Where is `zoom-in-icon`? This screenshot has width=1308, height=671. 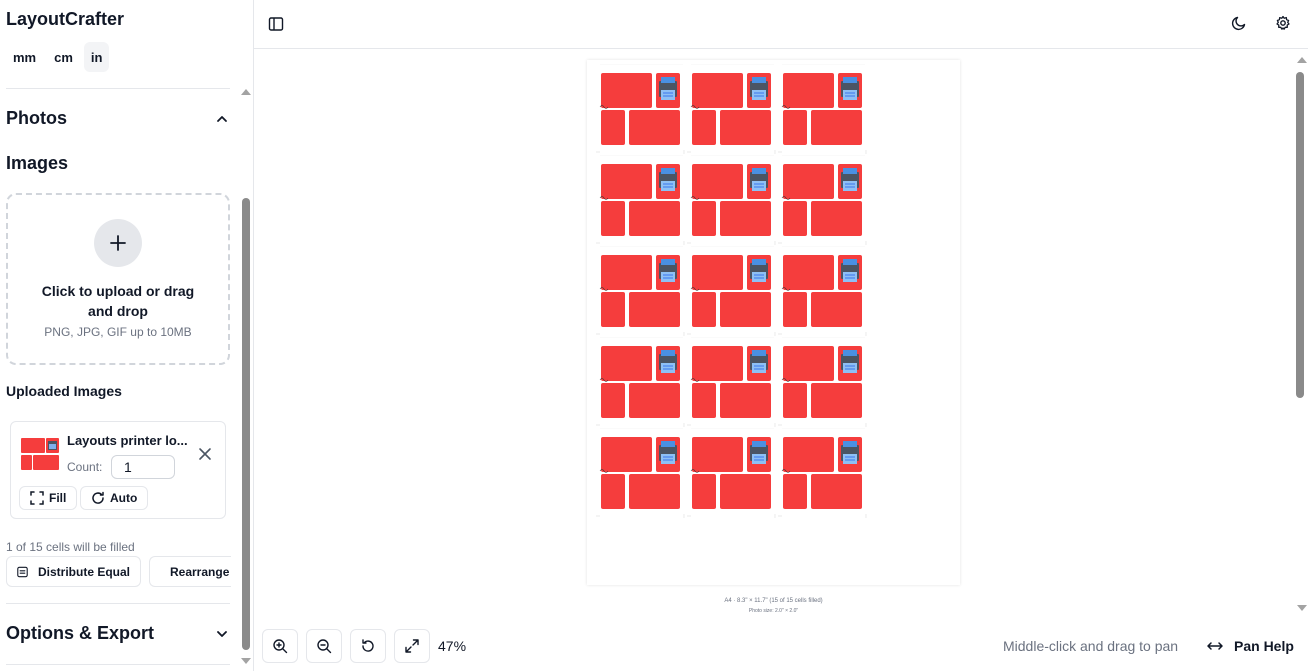
zoom-in-icon is located at coordinates (280, 646).